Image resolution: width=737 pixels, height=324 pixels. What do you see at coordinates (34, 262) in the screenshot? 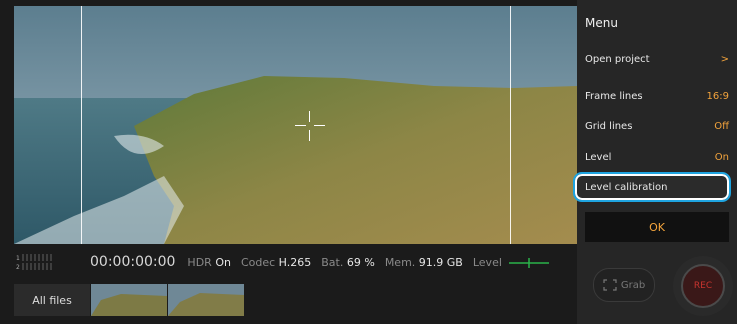
I see `audio-meter: 1 2` at bounding box center [34, 262].